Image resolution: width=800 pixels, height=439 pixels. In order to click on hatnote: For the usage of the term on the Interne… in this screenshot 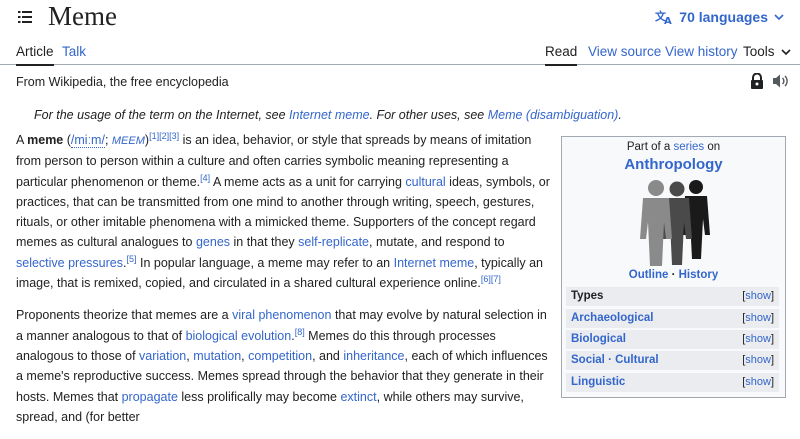, I will do `click(328, 115)`.